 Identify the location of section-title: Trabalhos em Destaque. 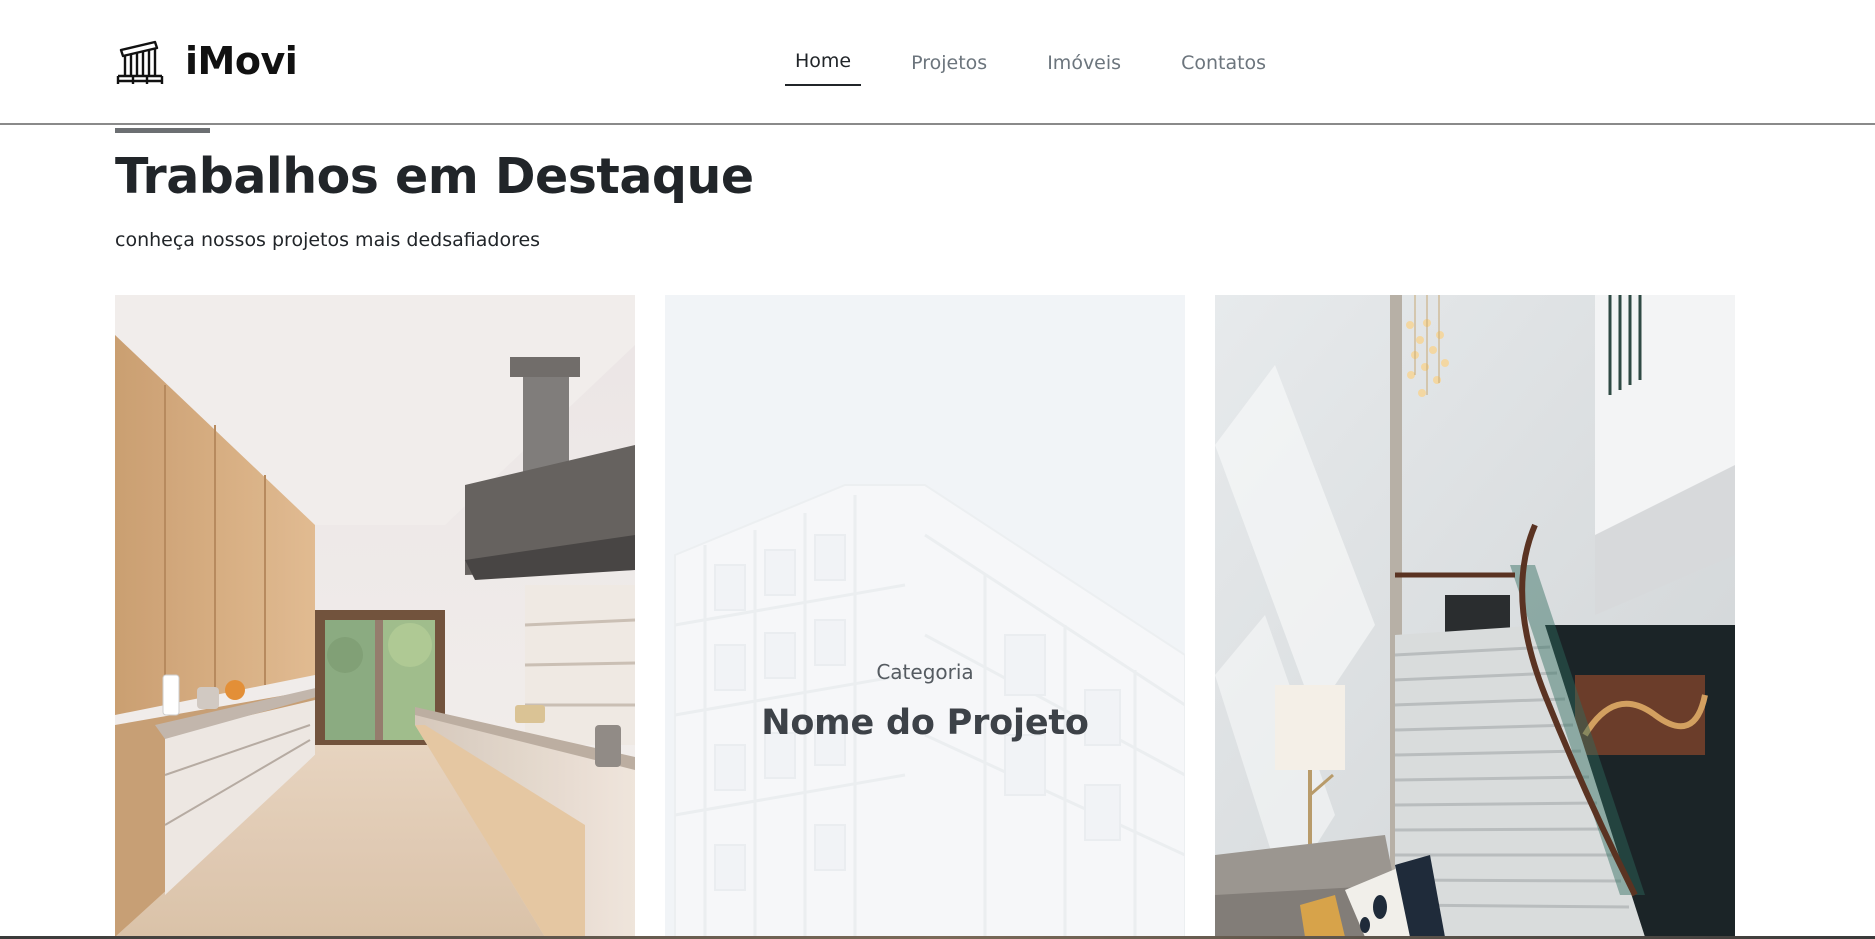
(434, 176).